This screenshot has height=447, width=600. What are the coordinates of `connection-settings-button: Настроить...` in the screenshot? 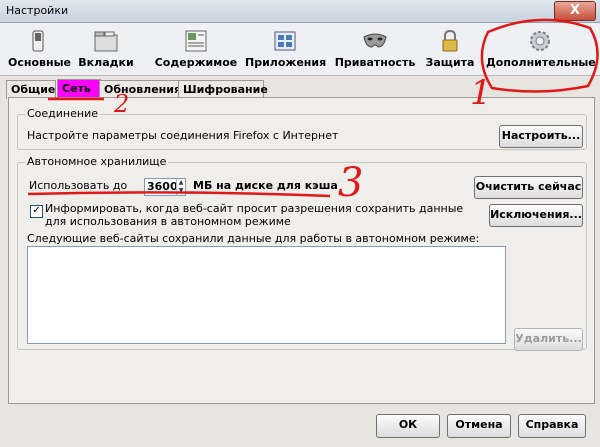 It's located at (541, 136).